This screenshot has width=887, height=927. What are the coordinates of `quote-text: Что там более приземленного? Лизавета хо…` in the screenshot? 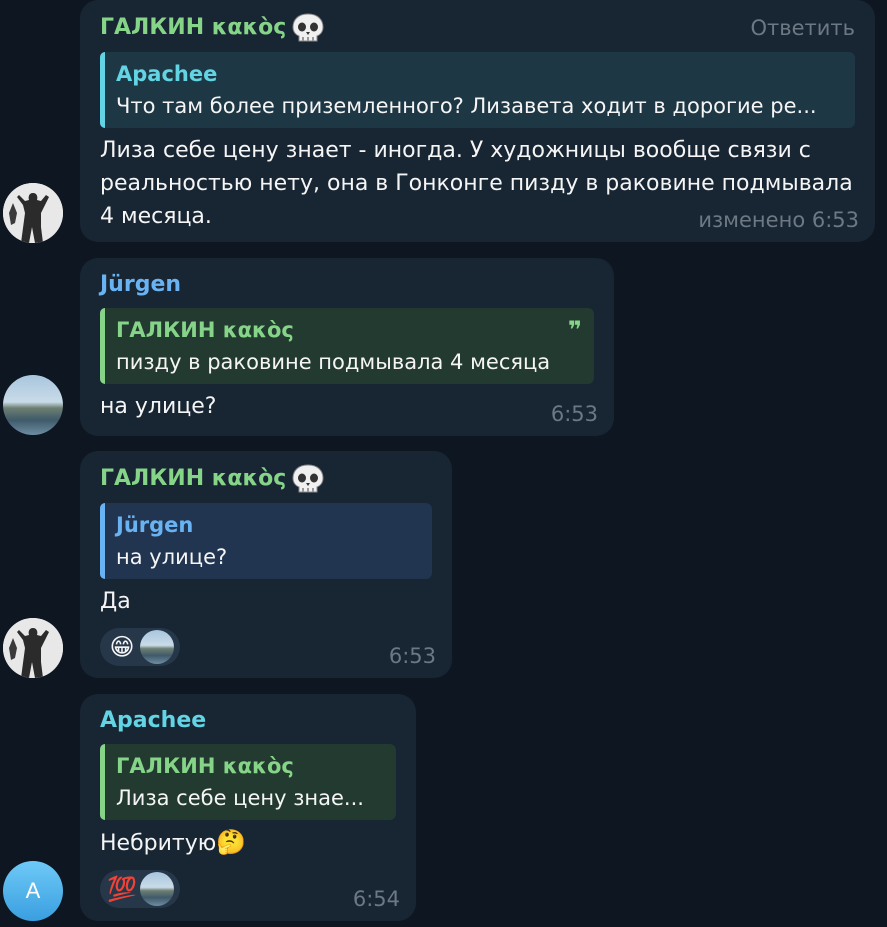 It's located at (466, 106).